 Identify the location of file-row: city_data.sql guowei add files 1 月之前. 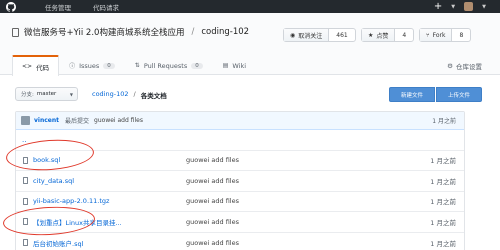
(240, 181).